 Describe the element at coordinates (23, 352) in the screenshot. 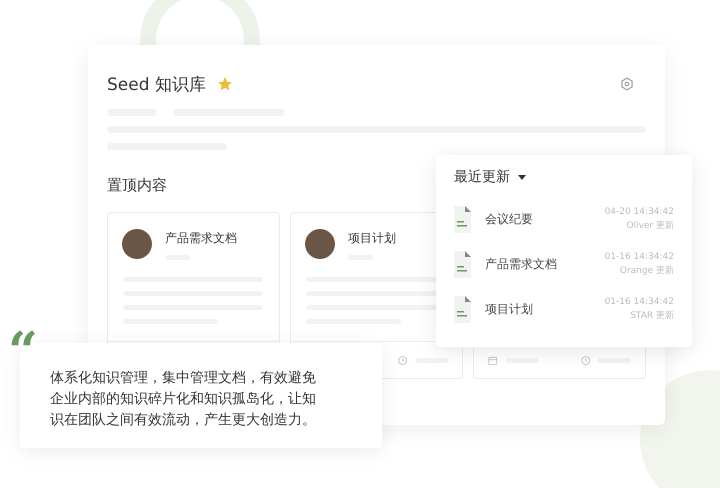

I see `quote-mark: “` at that location.